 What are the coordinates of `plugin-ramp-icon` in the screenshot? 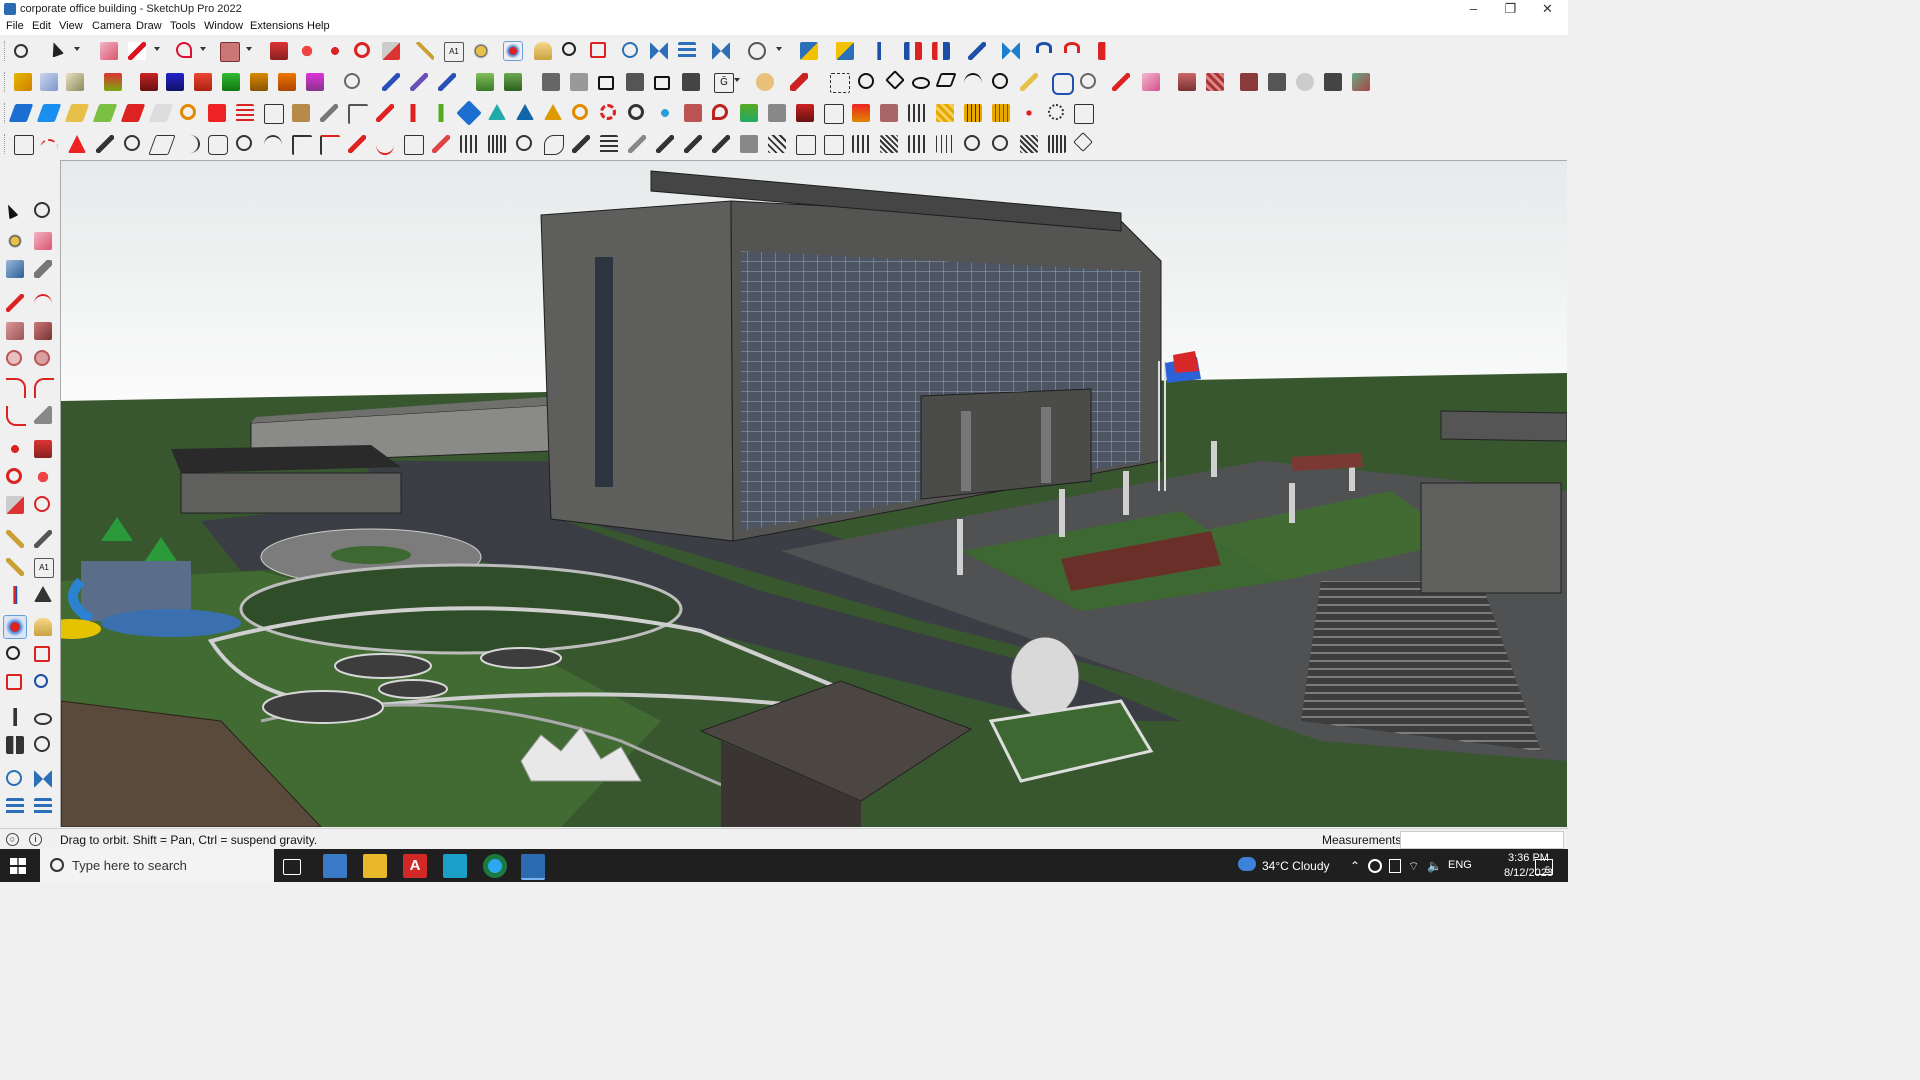 It's located at (665, 144).